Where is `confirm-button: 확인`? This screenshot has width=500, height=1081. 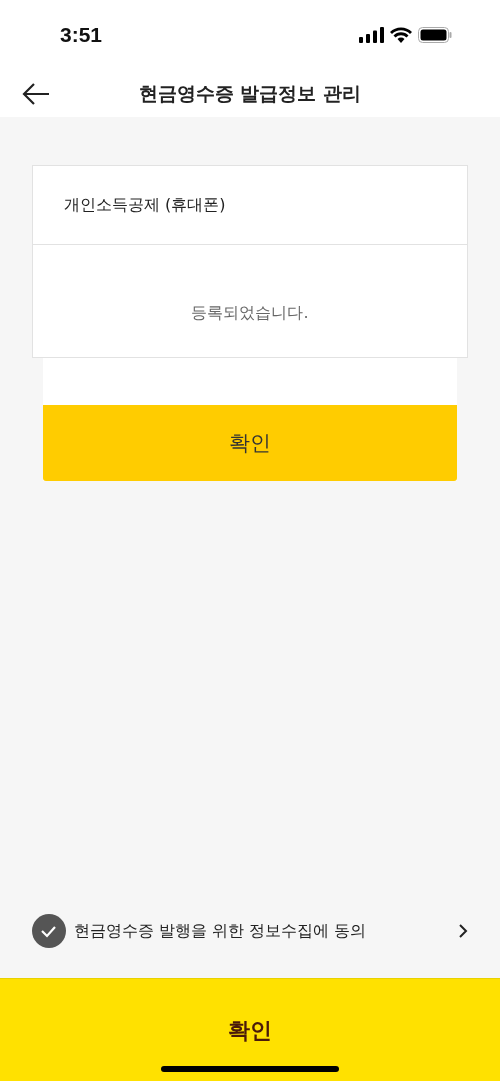 confirm-button: 확인 is located at coordinates (250, 443).